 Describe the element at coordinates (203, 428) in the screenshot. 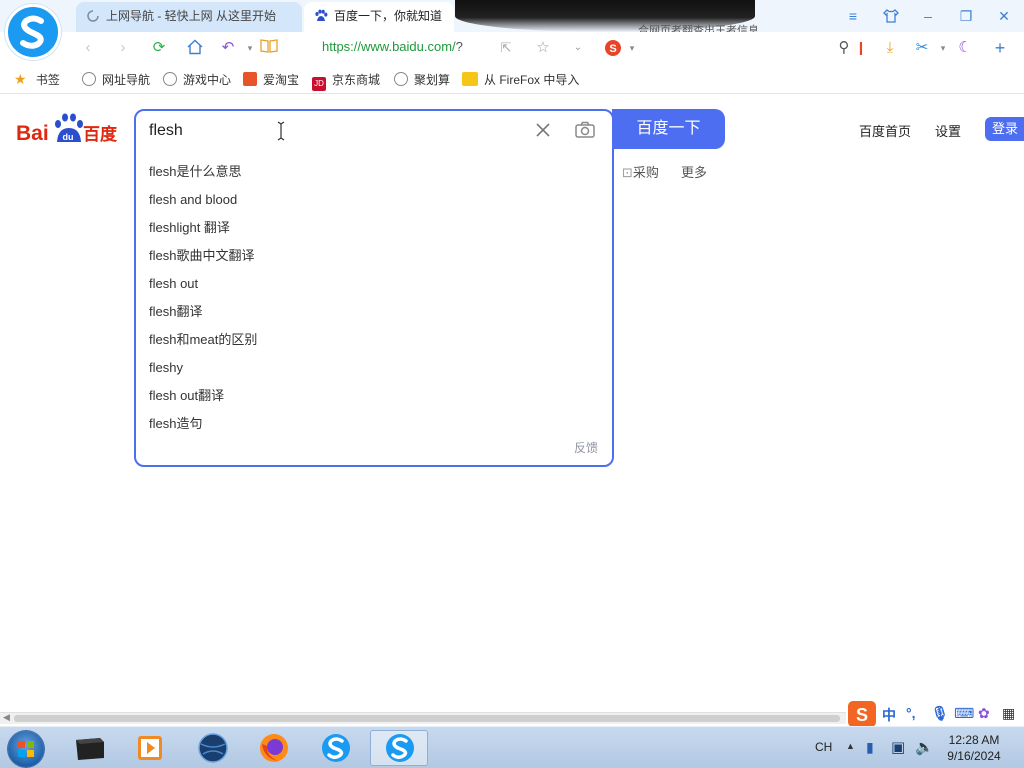

I see `suggestion-item: flesh造句` at that location.